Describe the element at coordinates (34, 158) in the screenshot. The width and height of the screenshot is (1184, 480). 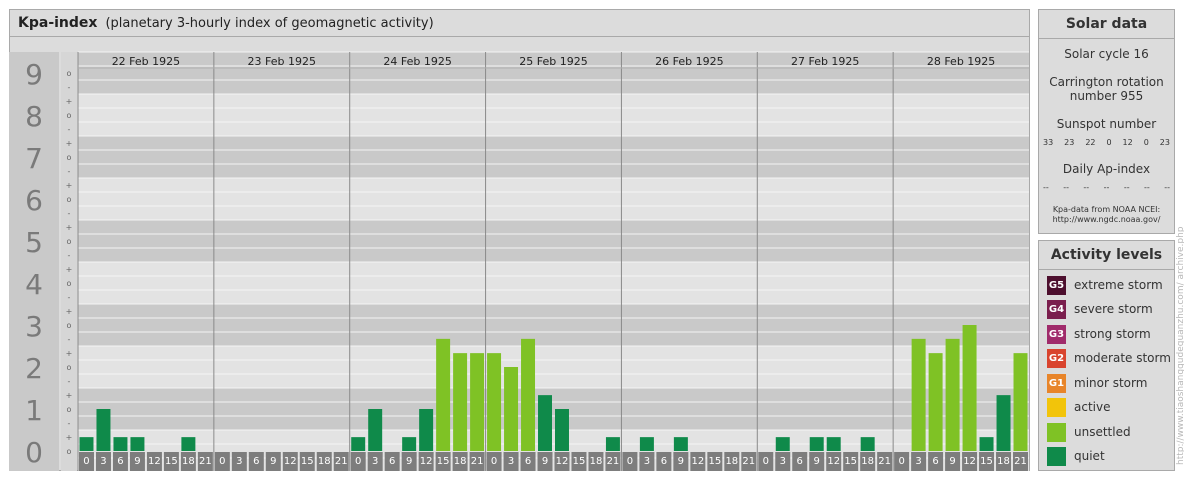
I see `y-tick-label: 7` at that location.